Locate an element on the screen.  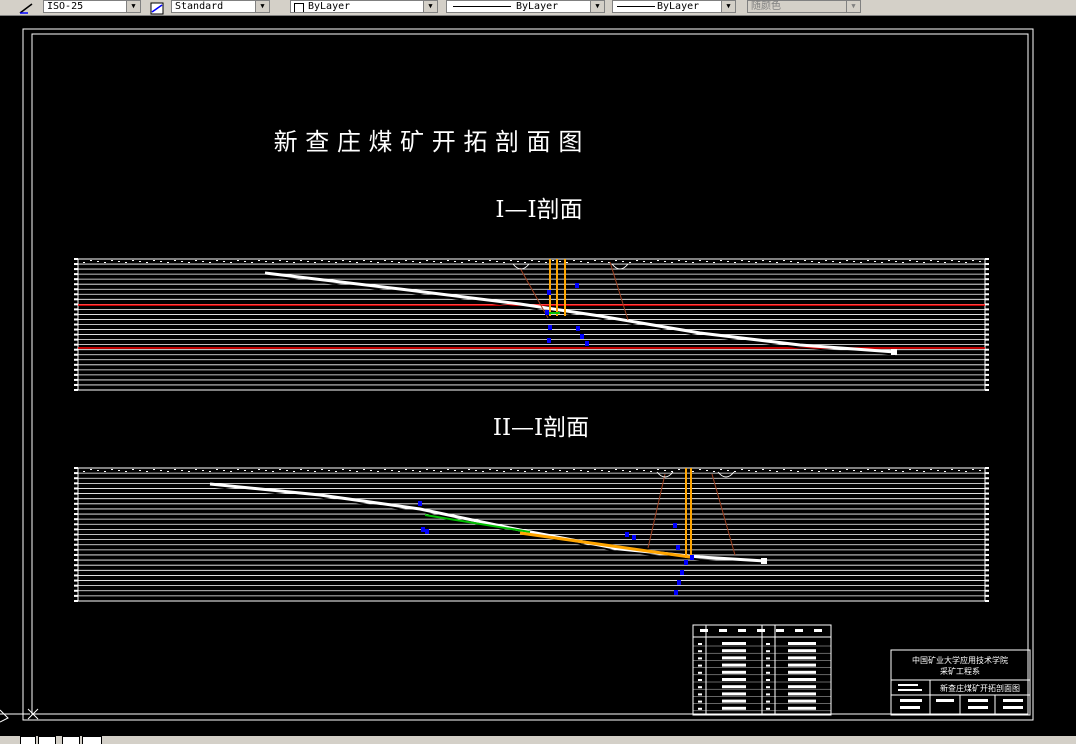
layout1-tab is located at coordinates (47, 740).